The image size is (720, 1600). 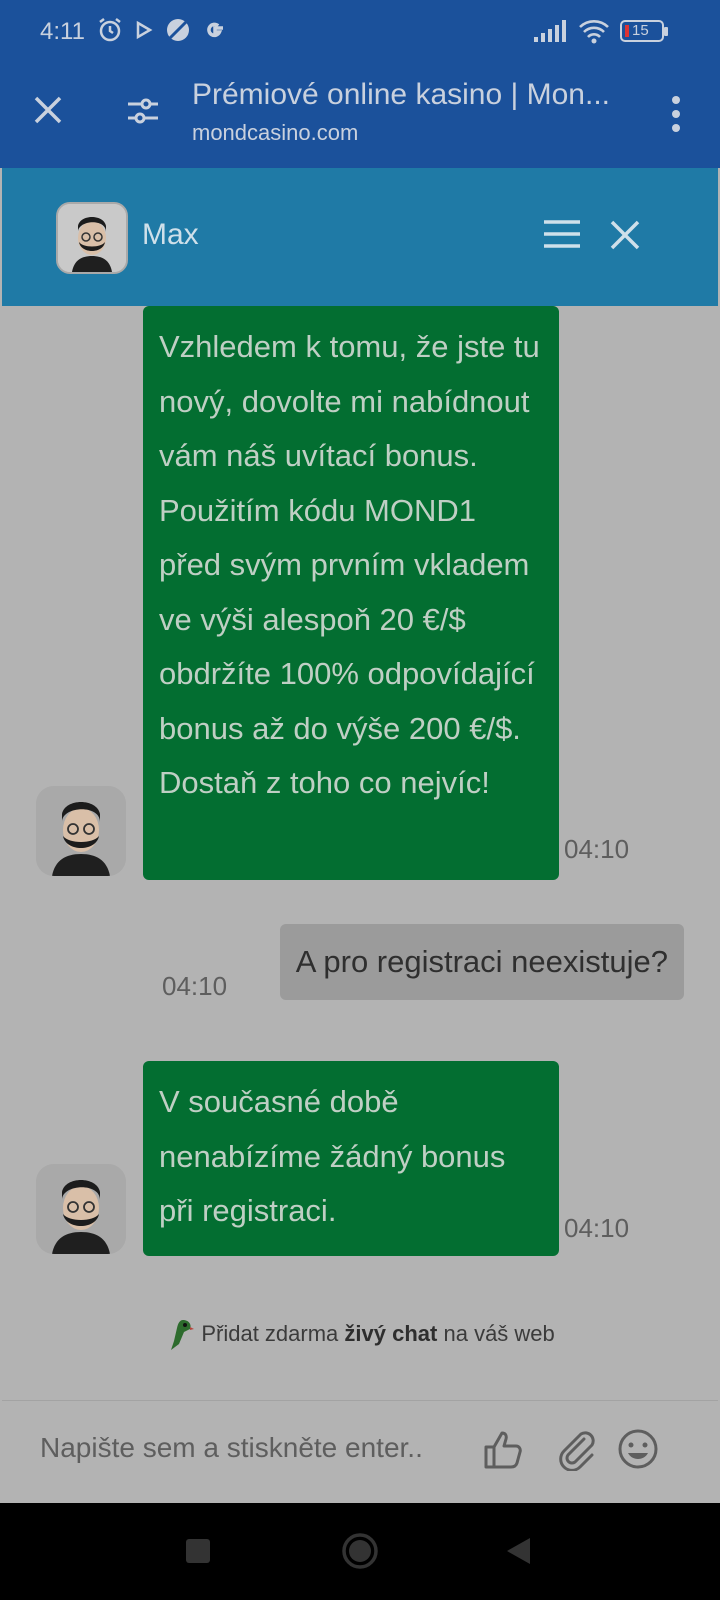 I want to click on alarm-icon, so click(x=110, y=30).